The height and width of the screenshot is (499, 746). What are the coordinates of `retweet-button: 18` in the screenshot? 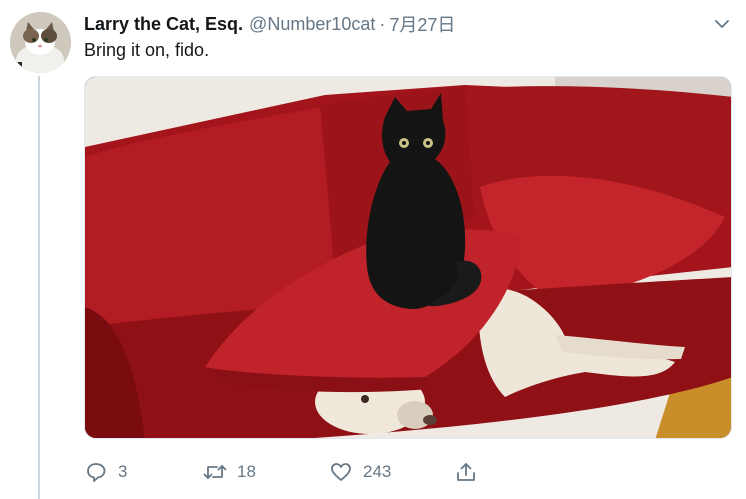 It's located at (229, 472).